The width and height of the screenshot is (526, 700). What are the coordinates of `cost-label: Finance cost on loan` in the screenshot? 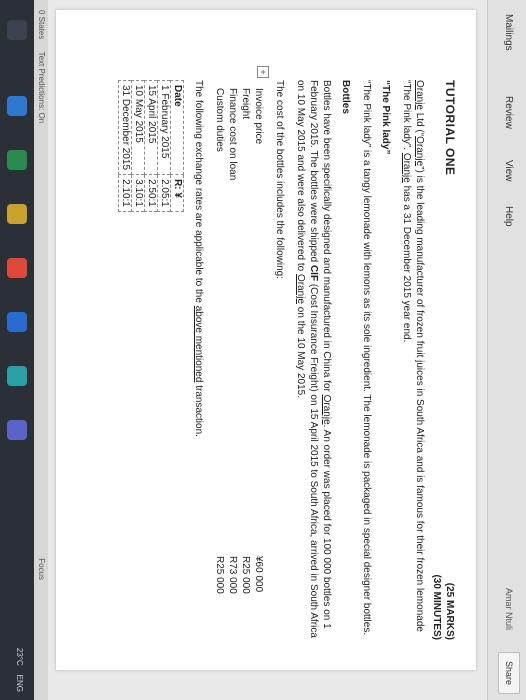 It's located at (232, 134).